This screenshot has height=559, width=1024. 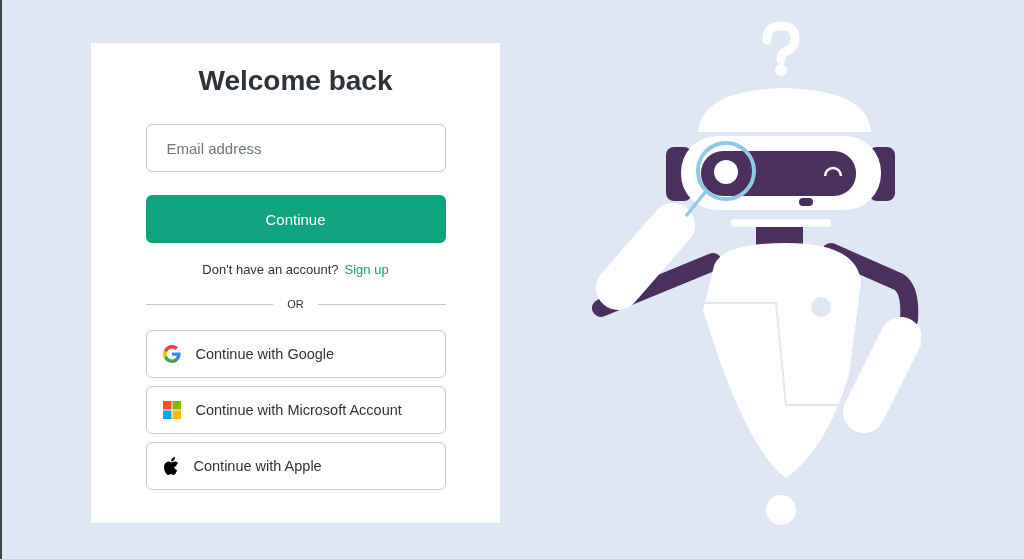 What do you see at coordinates (171, 354) in the screenshot?
I see `google-icon` at bounding box center [171, 354].